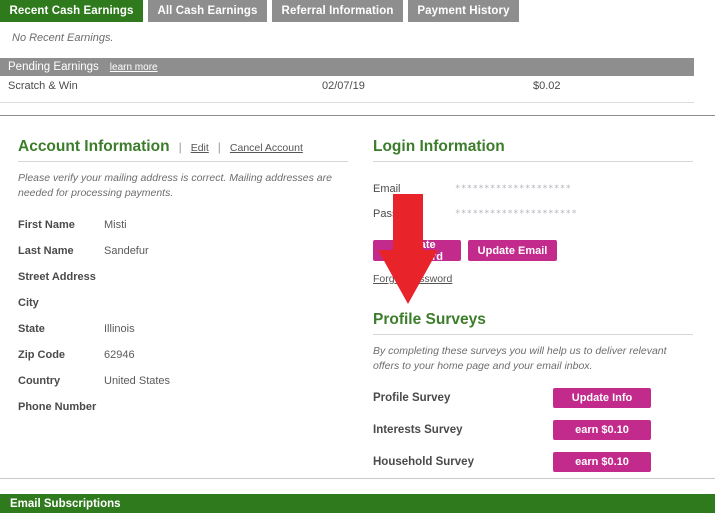 This screenshot has height=513, width=723. What do you see at coordinates (183, 161) in the screenshot?
I see `account-header-rule` at bounding box center [183, 161].